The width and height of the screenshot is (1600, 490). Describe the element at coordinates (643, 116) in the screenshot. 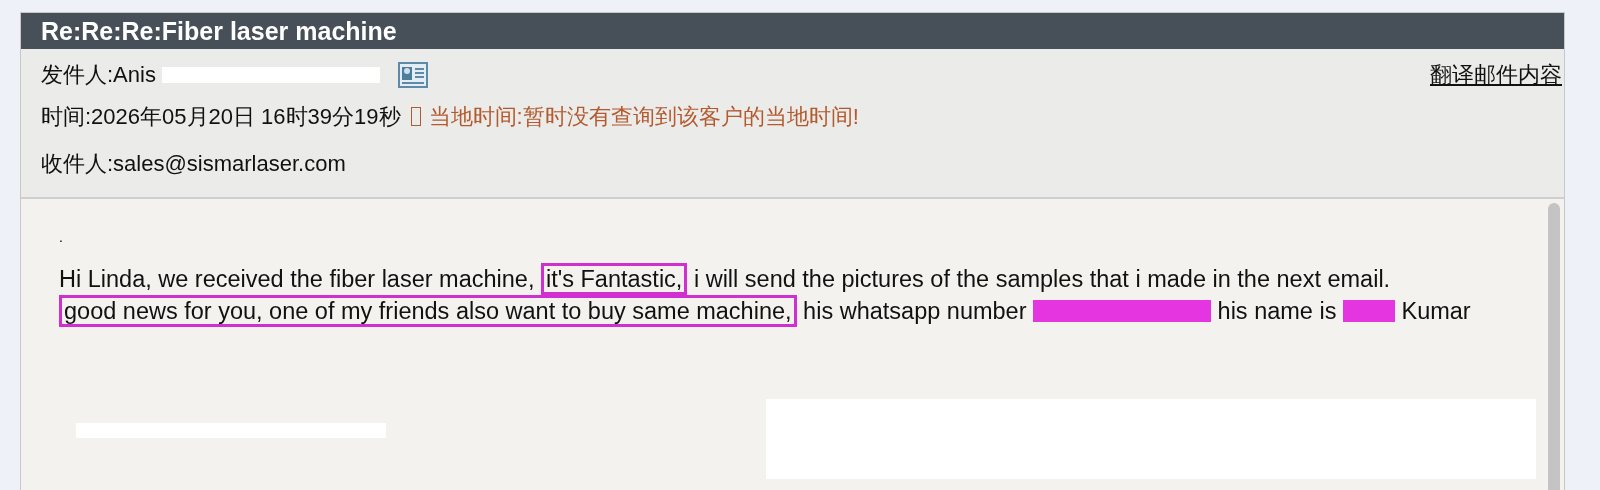

I see `local-time-note: 当地时间:暂时没有查询到该客户的当地时间!` at that location.